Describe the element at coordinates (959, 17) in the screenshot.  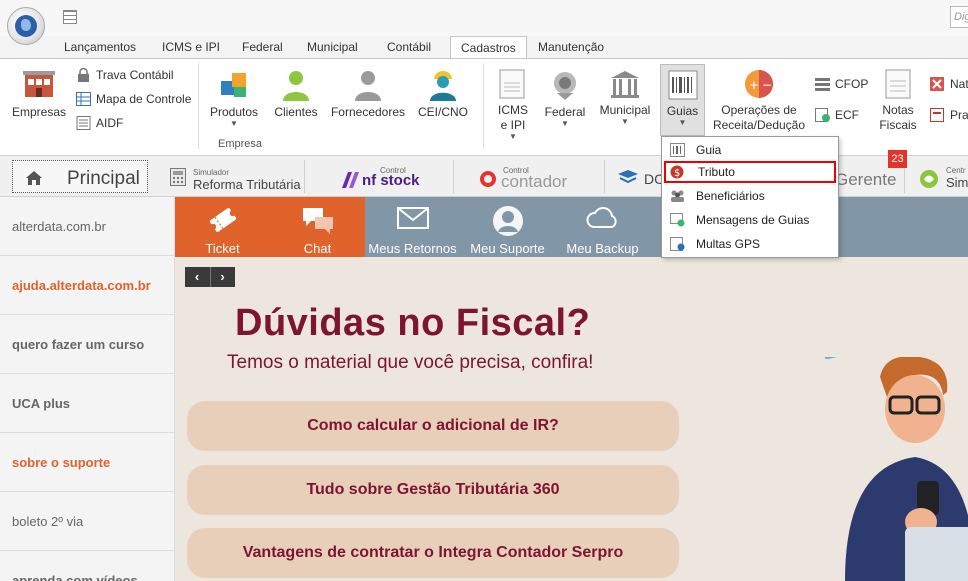
I see `search-input: Dig` at that location.